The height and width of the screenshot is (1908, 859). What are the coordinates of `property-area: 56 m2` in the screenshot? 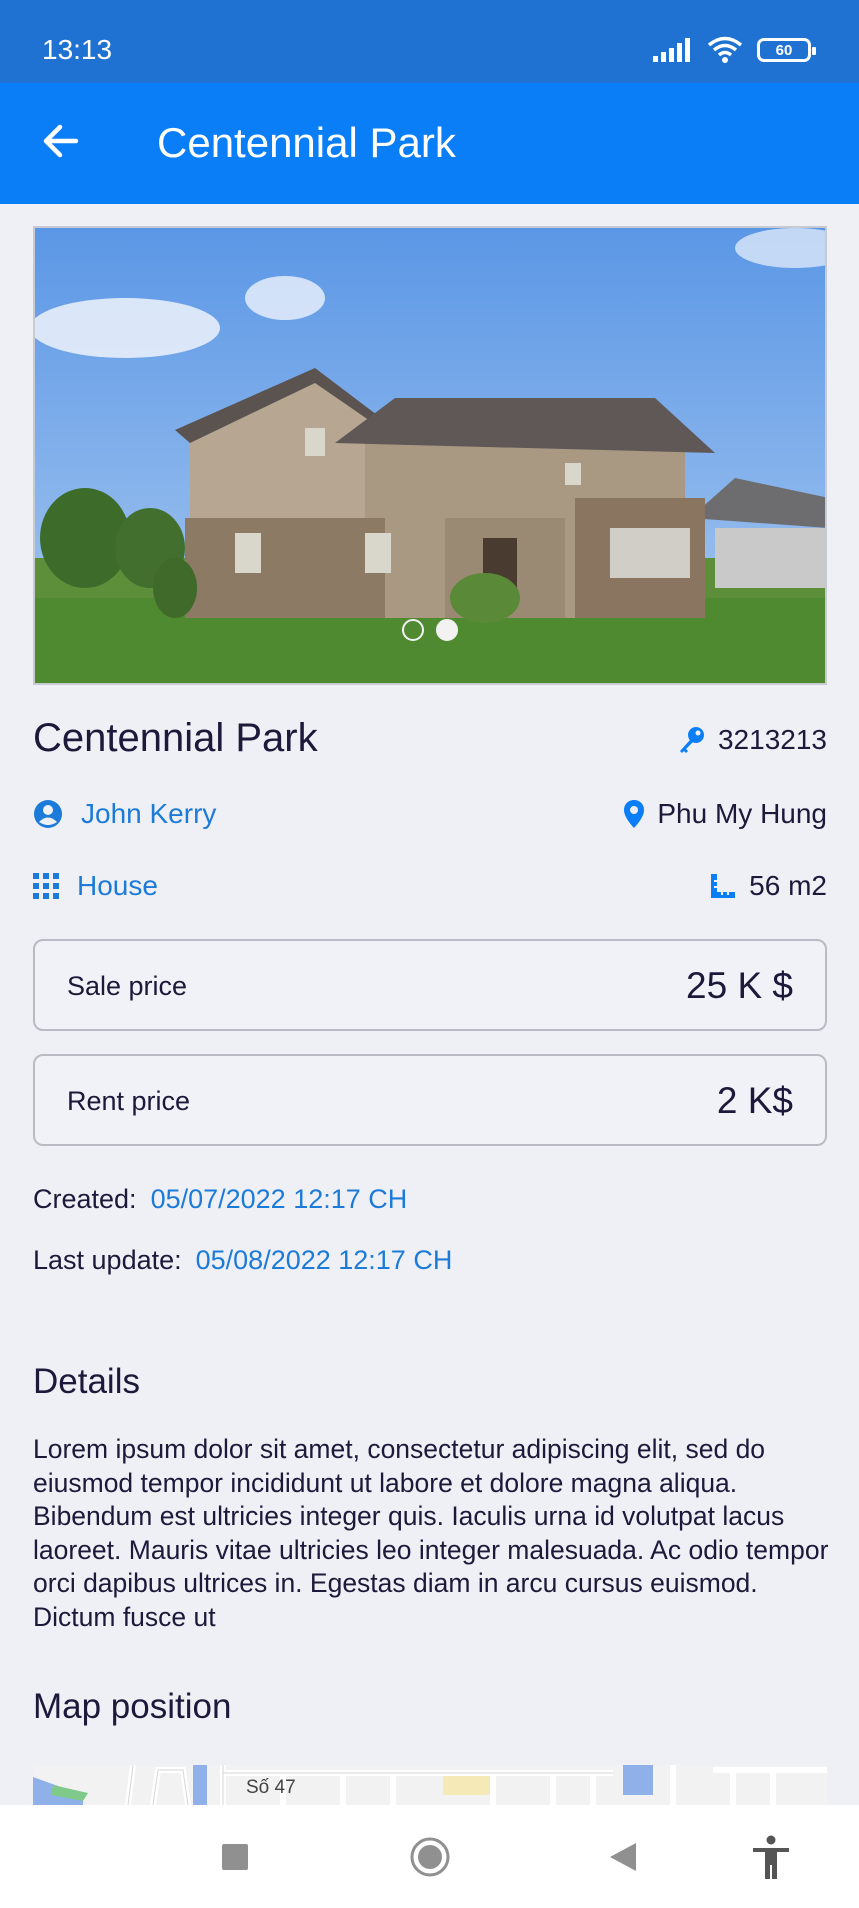 It's located at (768, 886).